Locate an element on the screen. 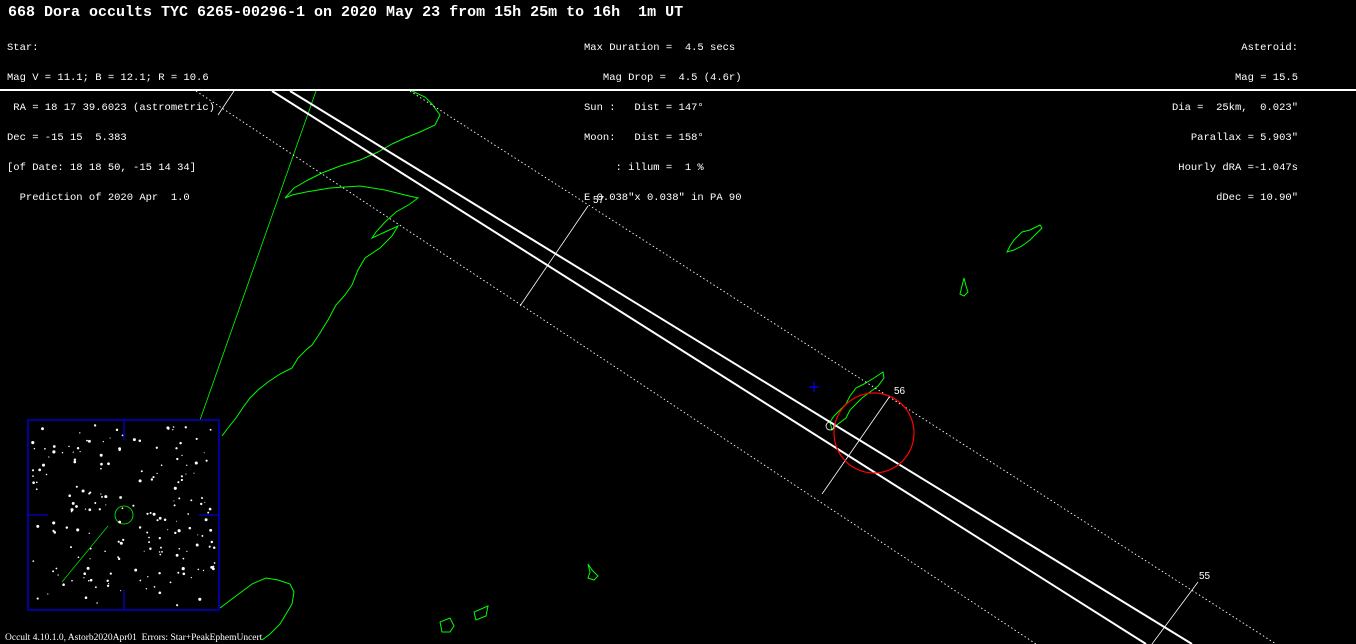 The width and height of the screenshot is (1356, 644). inset-frame is located at coordinates (123, 515).